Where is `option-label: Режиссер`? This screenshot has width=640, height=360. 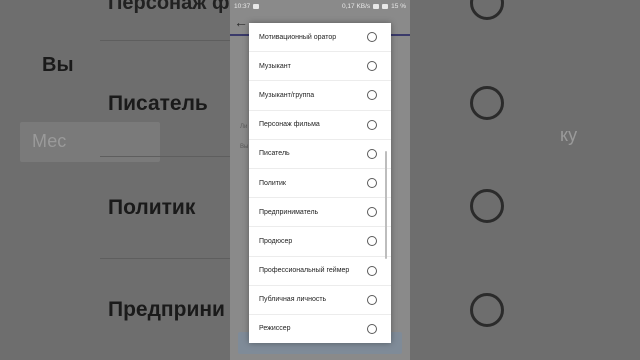 option-label: Режиссер is located at coordinates (275, 329).